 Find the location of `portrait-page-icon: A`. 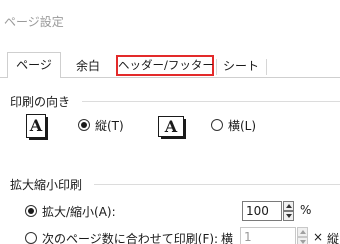

portrait-page-icon: A is located at coordinates (37, 127).